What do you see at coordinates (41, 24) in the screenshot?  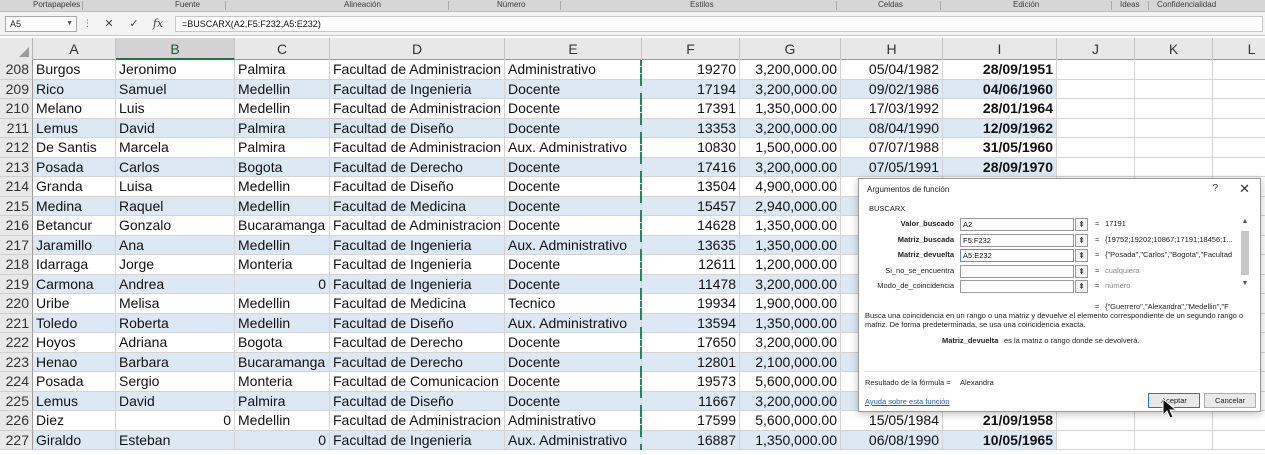 I see `name-box: A5 ▼` at bounding box center [41, 24].